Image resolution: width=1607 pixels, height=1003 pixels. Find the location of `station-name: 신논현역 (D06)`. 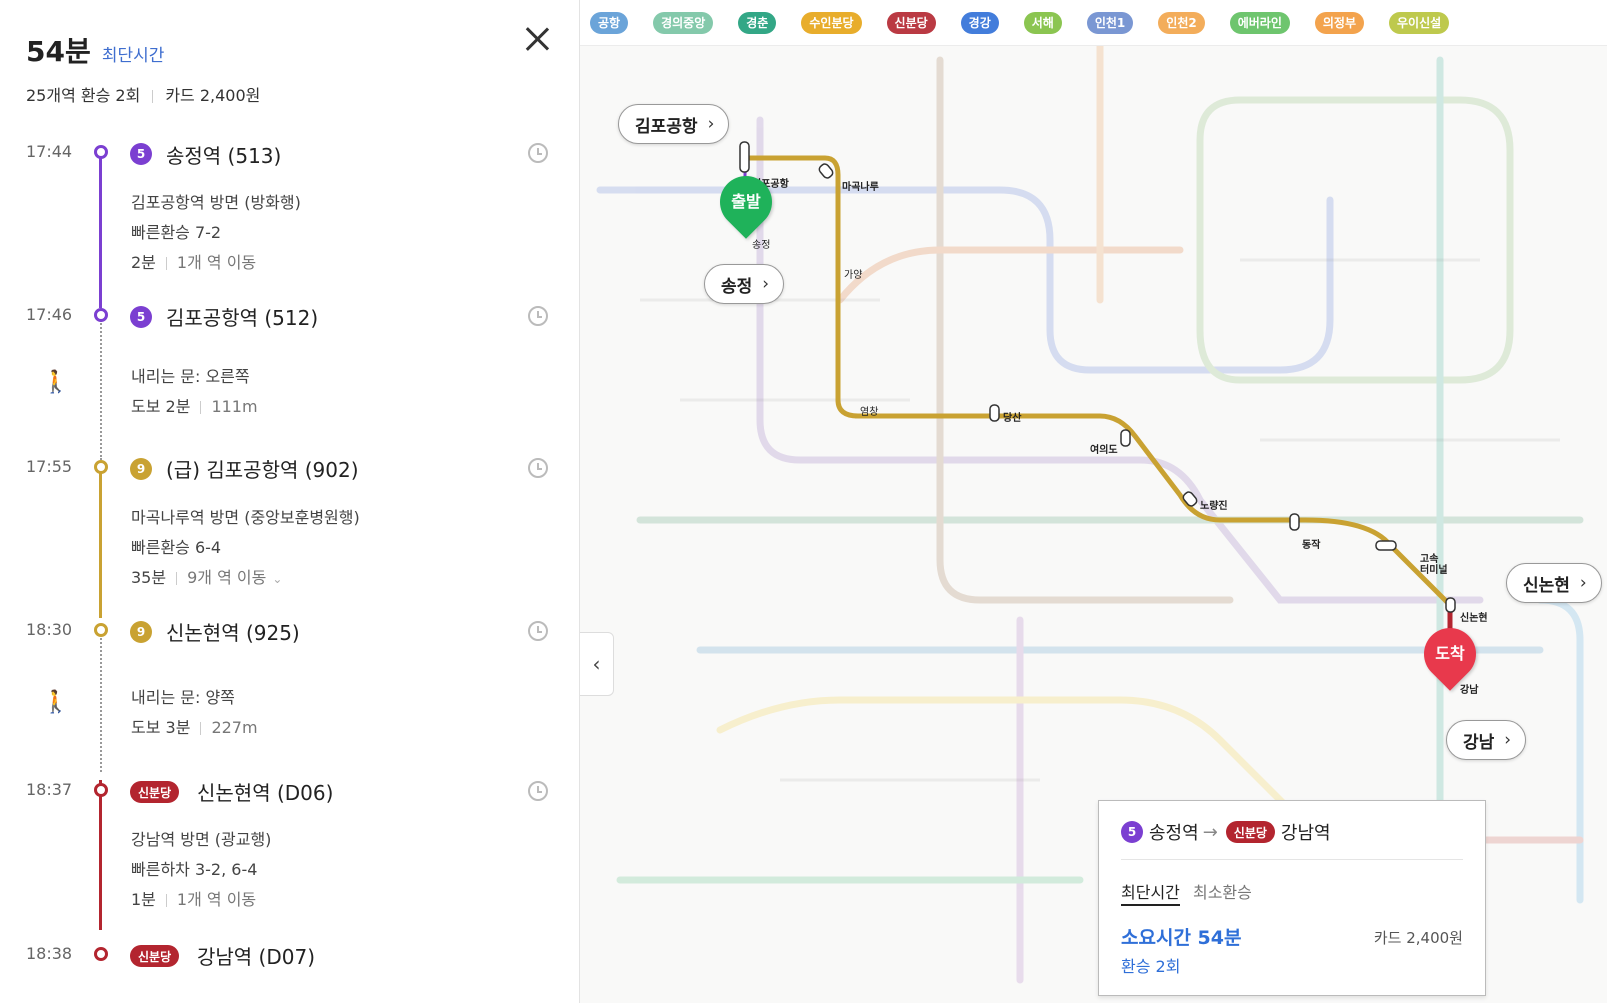

station-name: 신논현역 (D06) is located at coordinates (265, 791).